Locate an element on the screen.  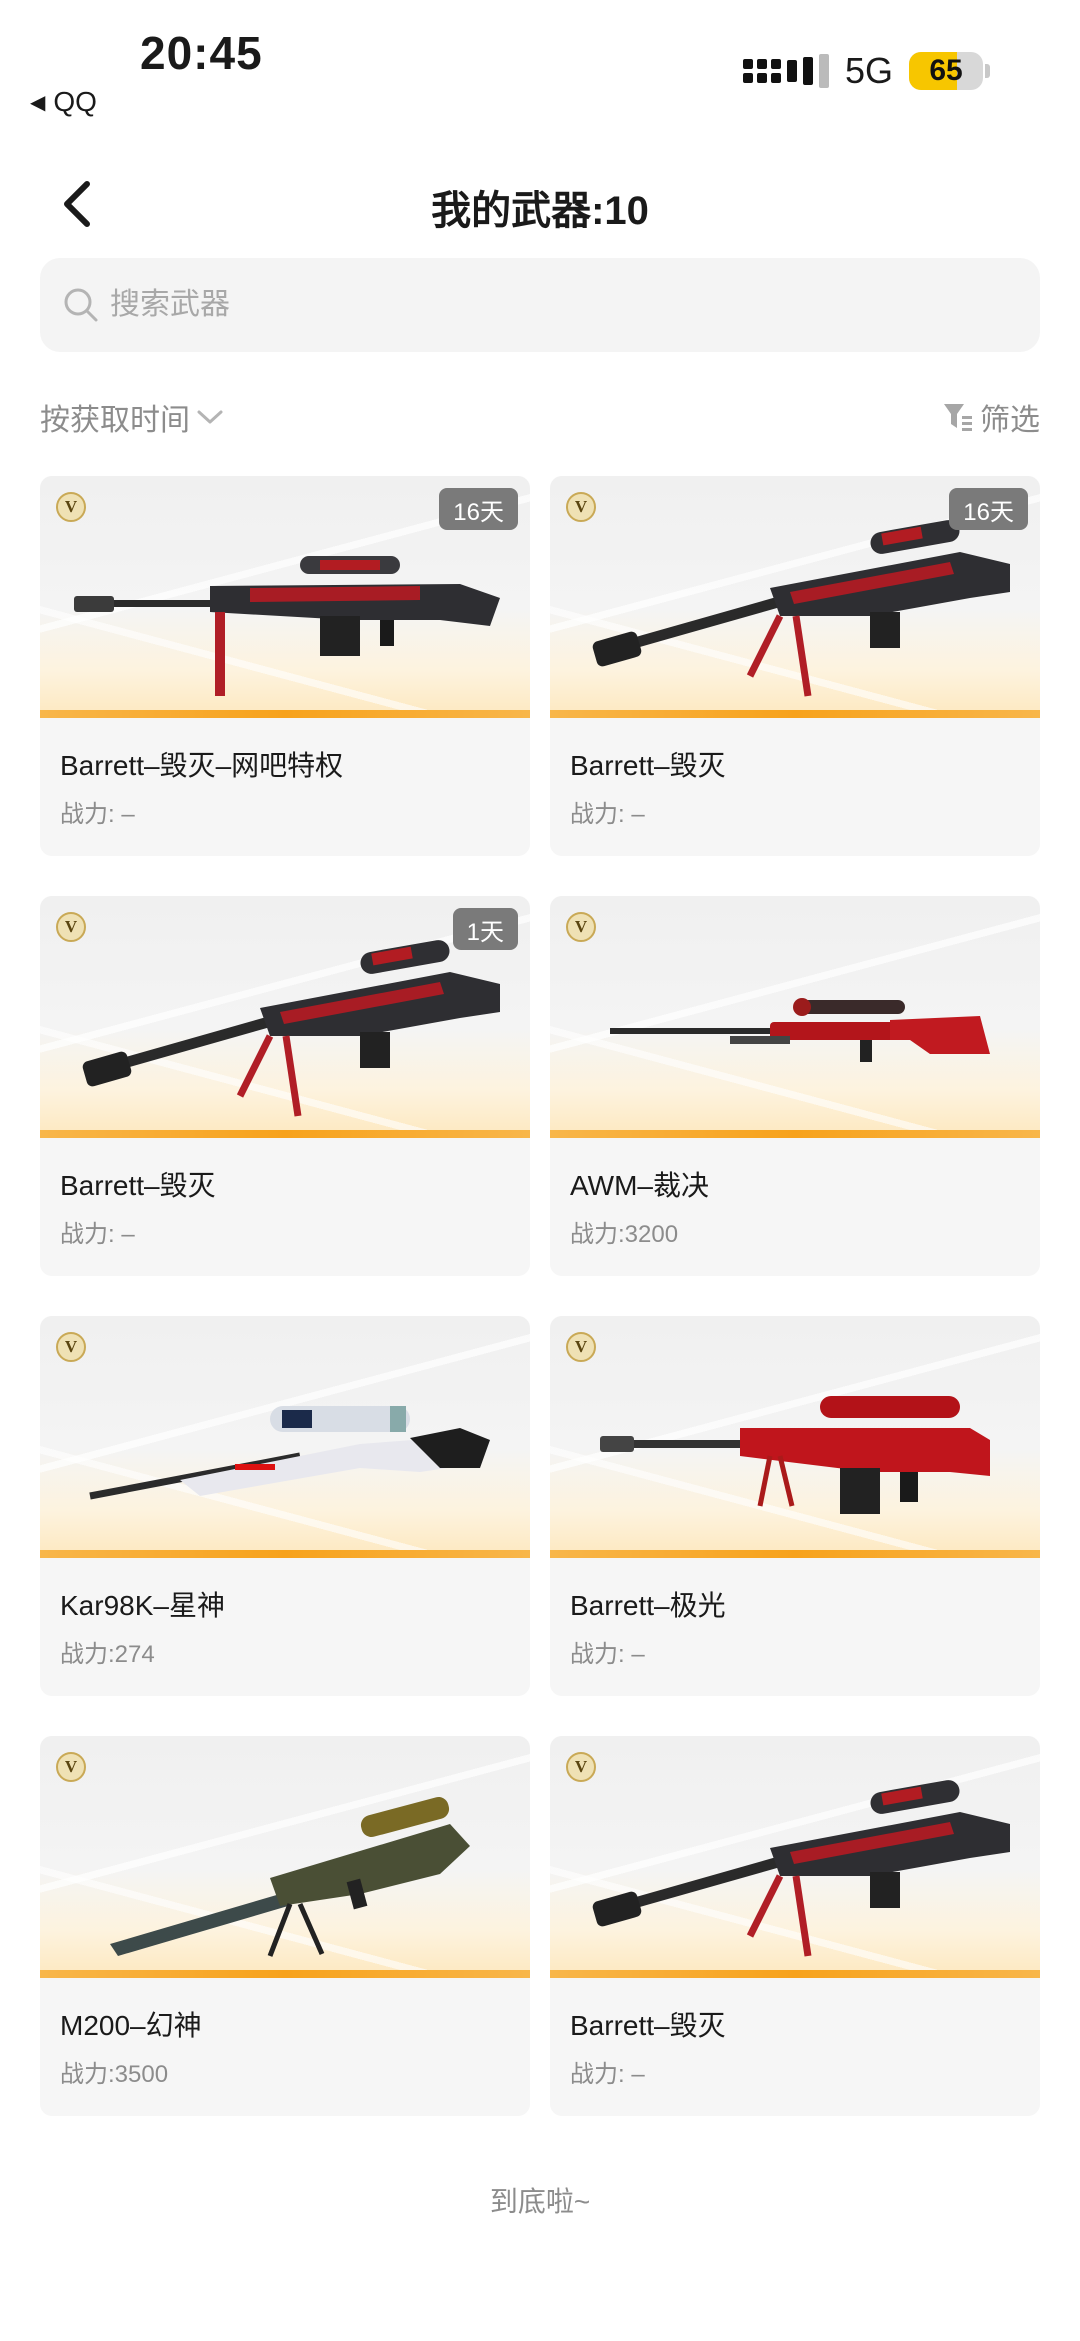
weapon-power: 战力:3500 is located at coordinates (114, 2074).